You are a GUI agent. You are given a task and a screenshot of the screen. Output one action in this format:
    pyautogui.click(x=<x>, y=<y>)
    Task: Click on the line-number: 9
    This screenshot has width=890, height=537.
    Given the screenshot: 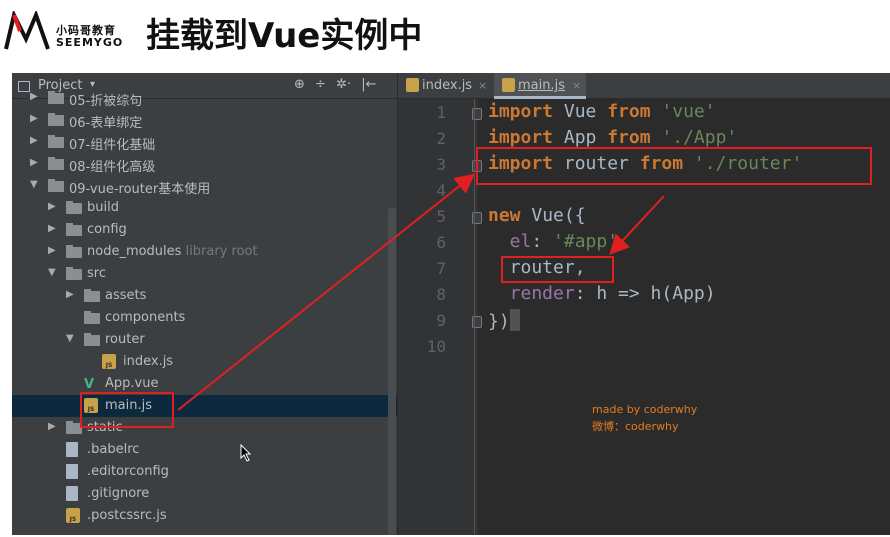 What is the action you would take?
    pyautogui.click(x=441, y=320)
    